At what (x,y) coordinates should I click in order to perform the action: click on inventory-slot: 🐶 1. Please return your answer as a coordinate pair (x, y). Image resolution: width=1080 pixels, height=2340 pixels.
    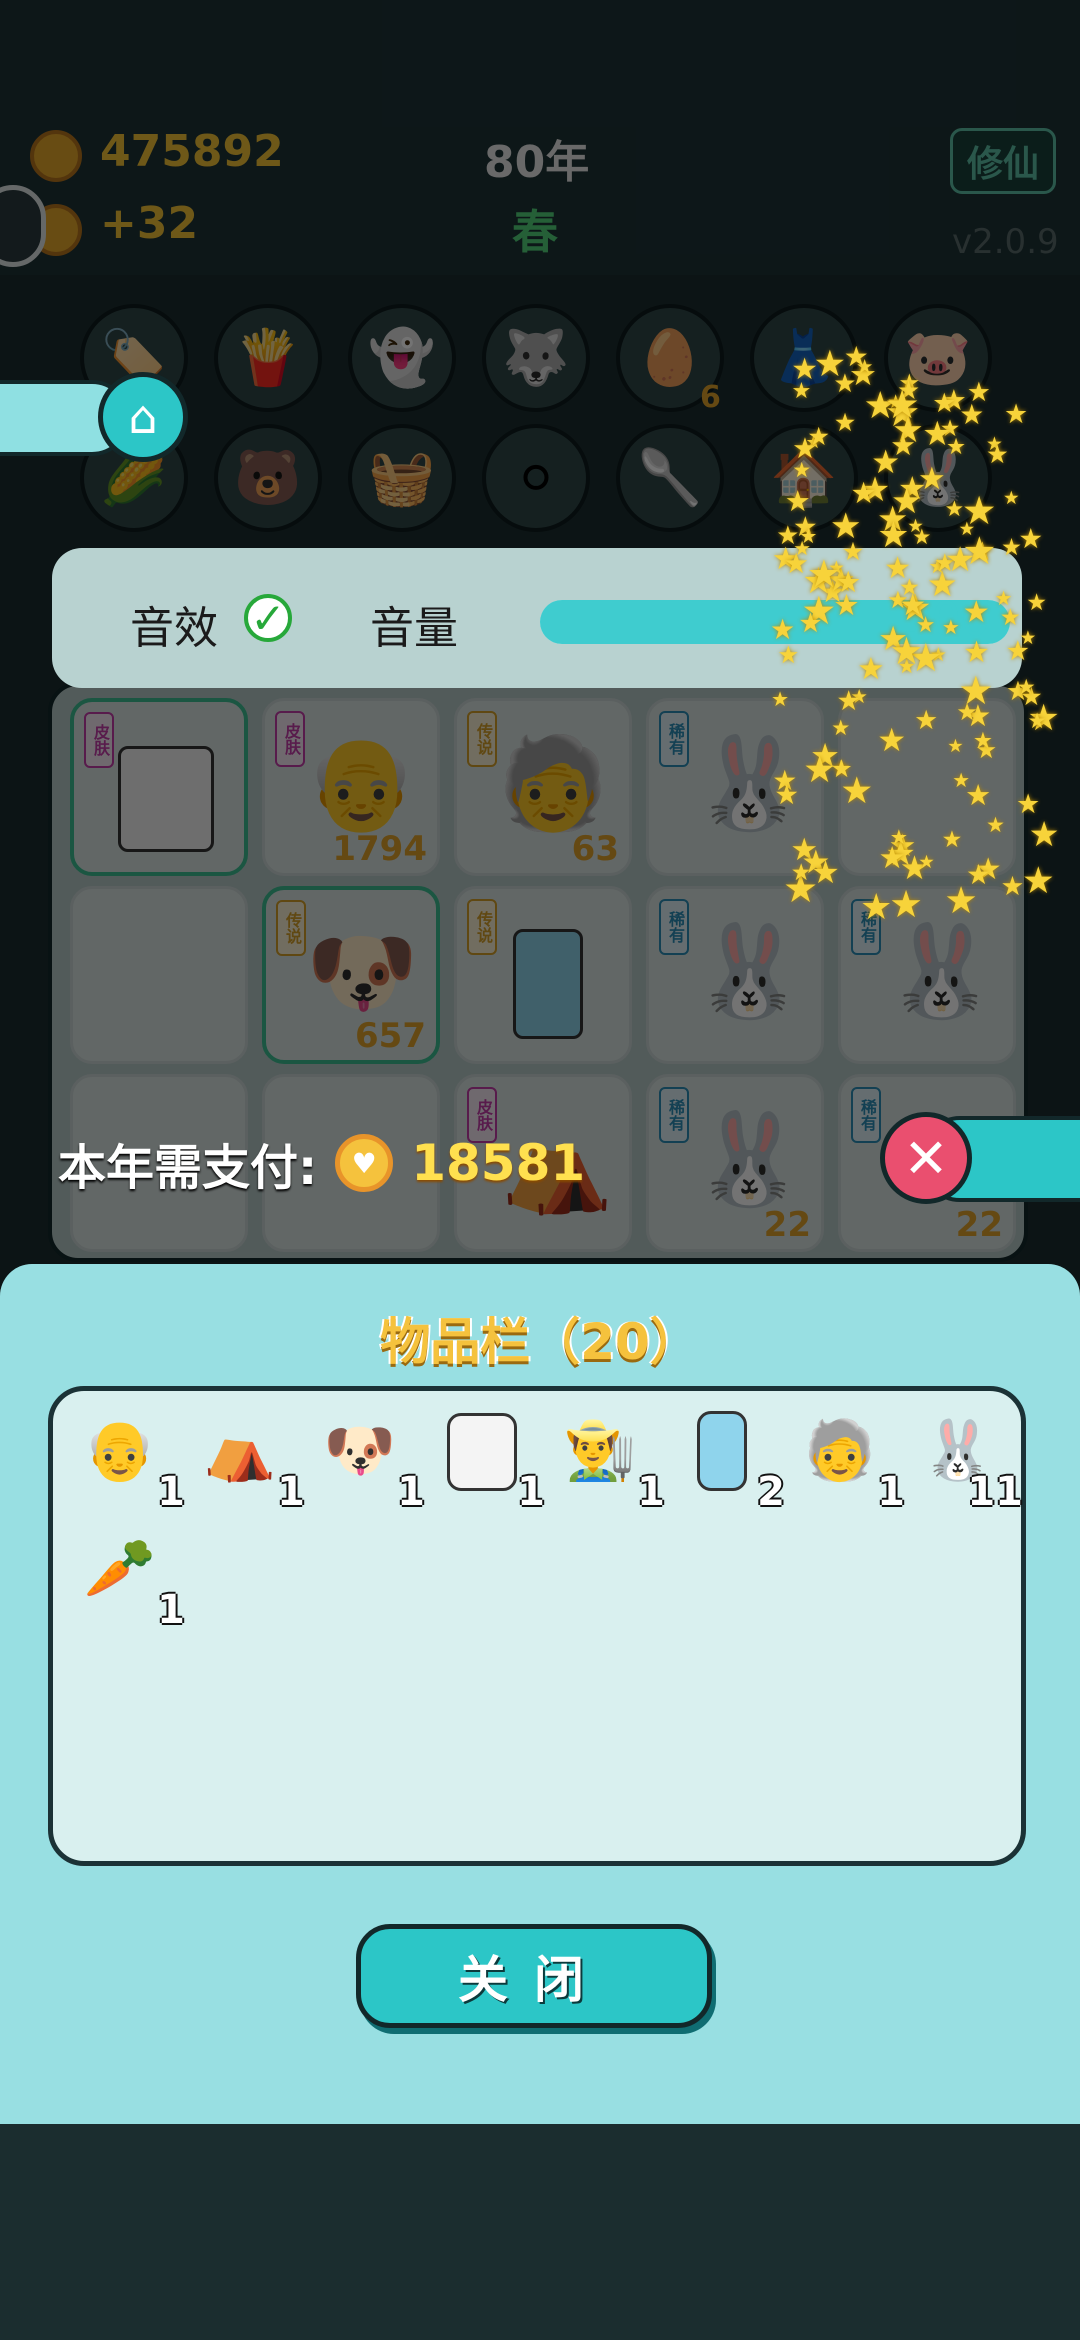
    Looking at the image, I should click on (373, 1462).